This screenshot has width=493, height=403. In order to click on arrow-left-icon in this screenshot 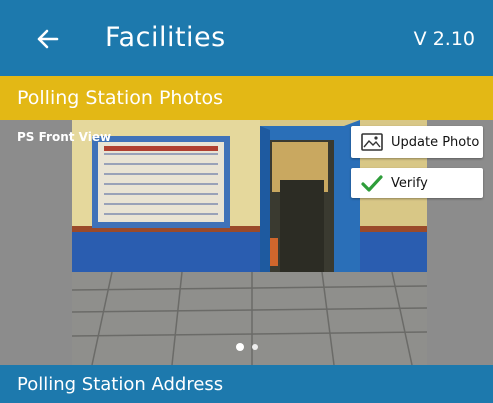, I will do `click(48, 39)`.